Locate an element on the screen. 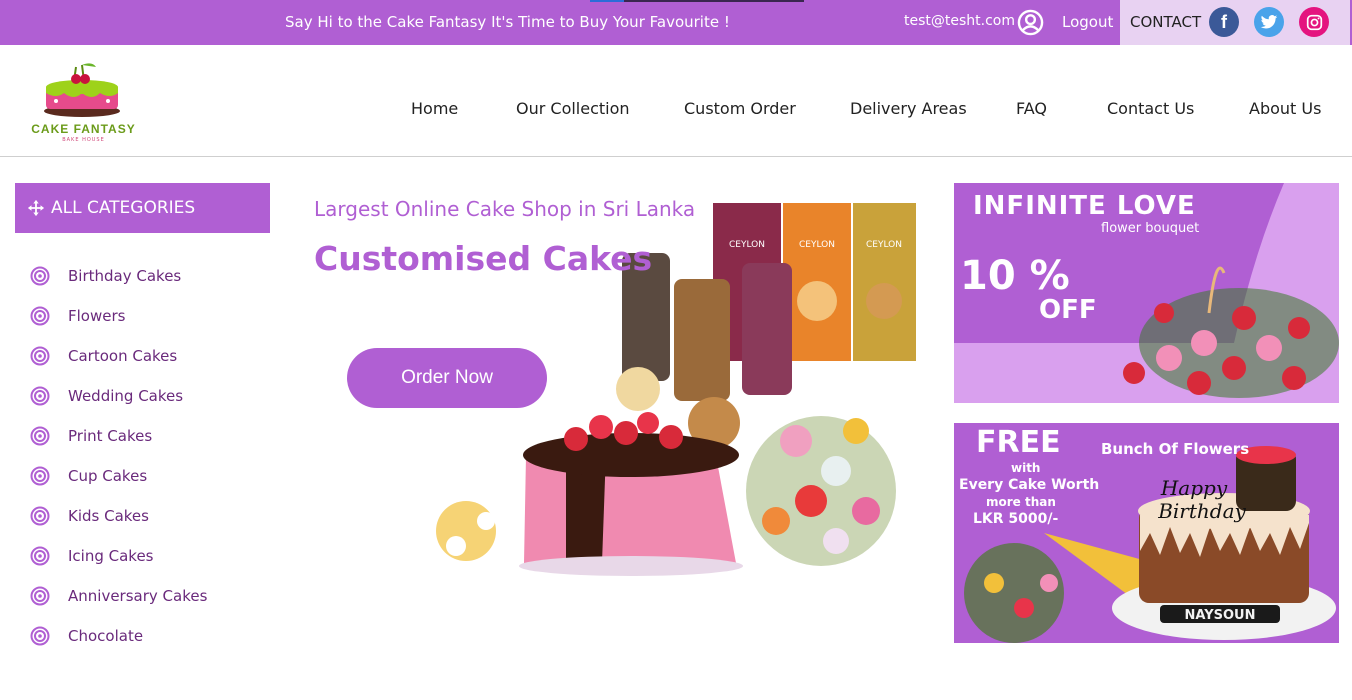  bunch-of-flowers: Bunch Of Flowers is located at coordinates (1175, 449).